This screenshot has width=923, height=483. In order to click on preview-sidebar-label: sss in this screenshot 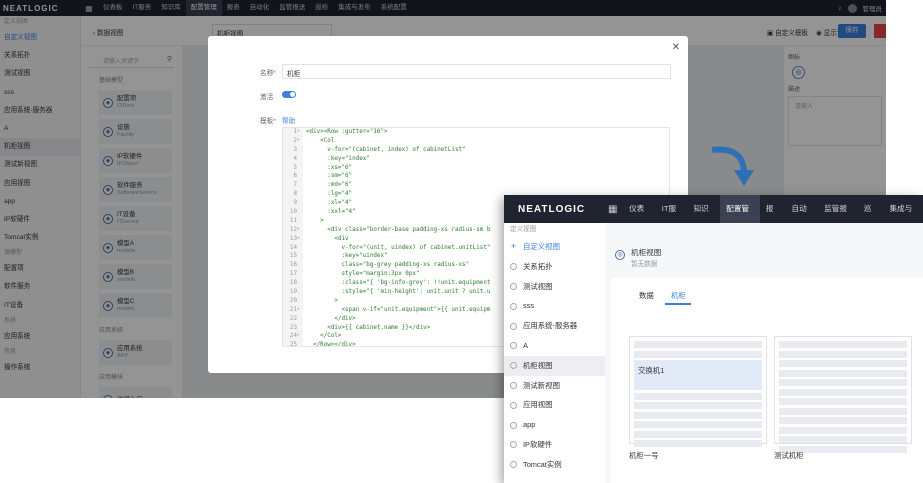, I will do `click(529, 306)`.